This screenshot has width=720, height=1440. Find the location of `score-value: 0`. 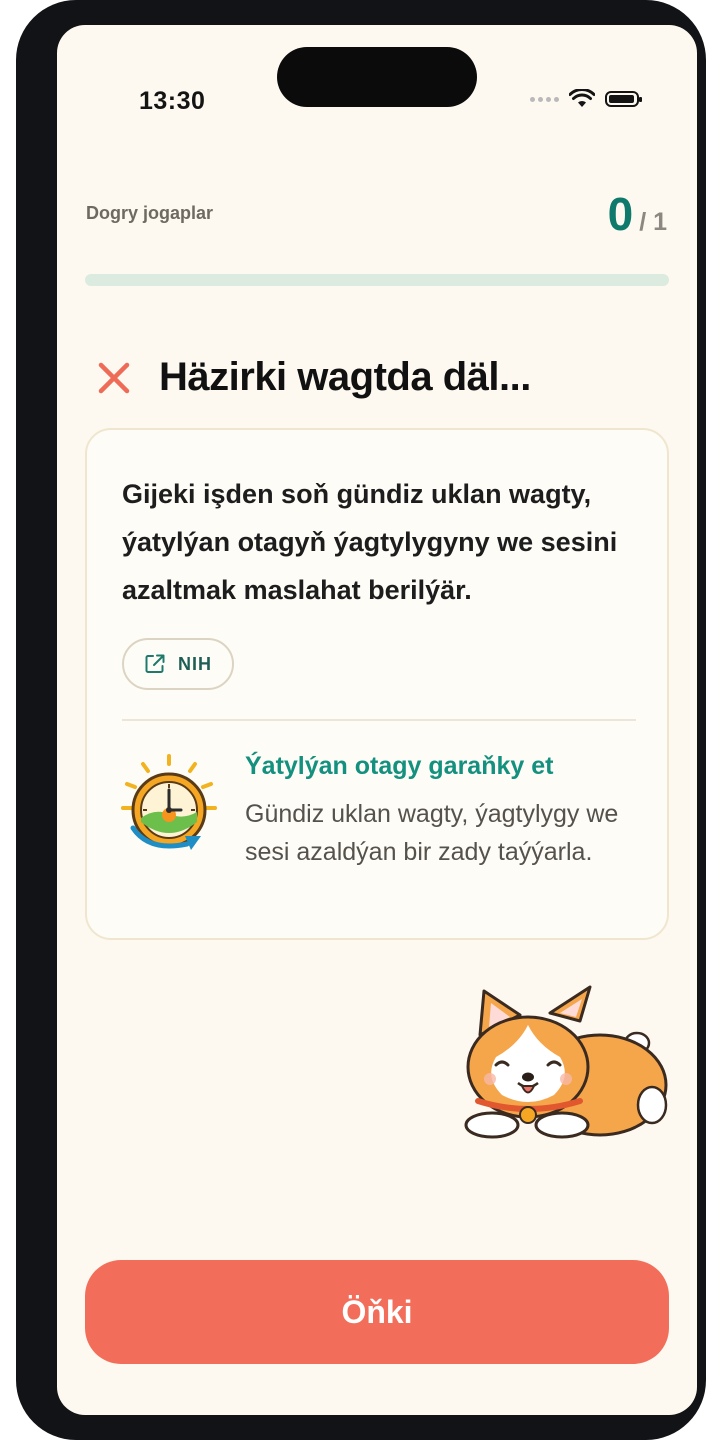

score-value: 0 is located at coordinates (620, 214).